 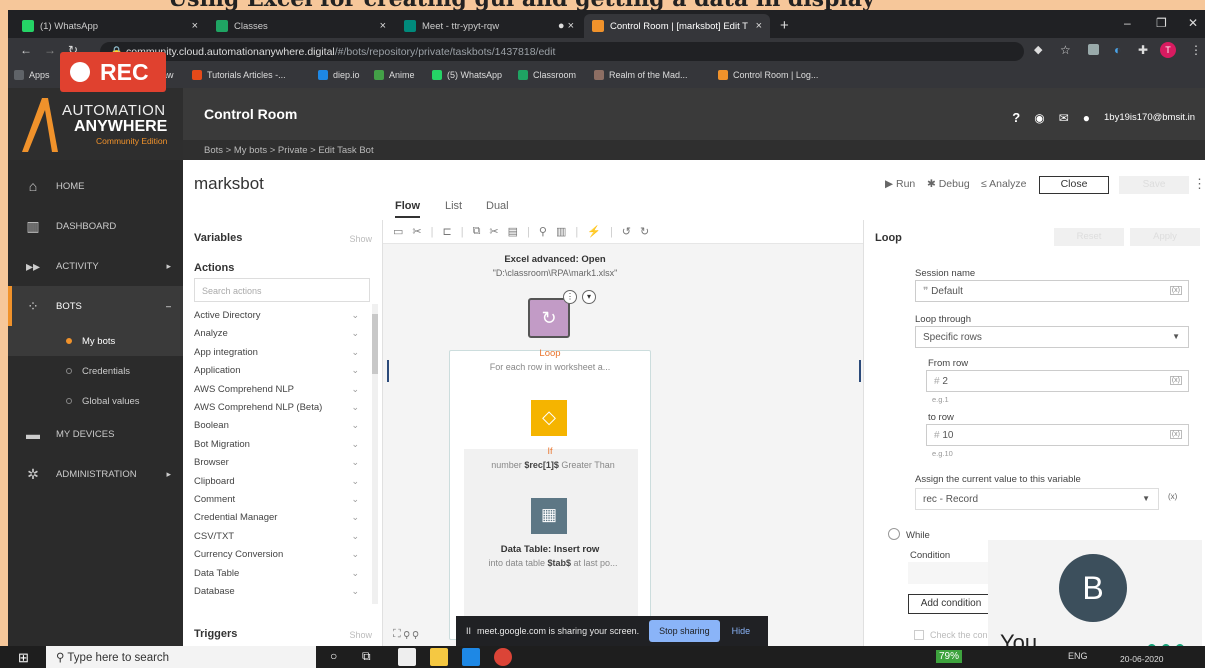 I want to click on stop-sharing-button: Stop sharing, so click(x=684, y=631).